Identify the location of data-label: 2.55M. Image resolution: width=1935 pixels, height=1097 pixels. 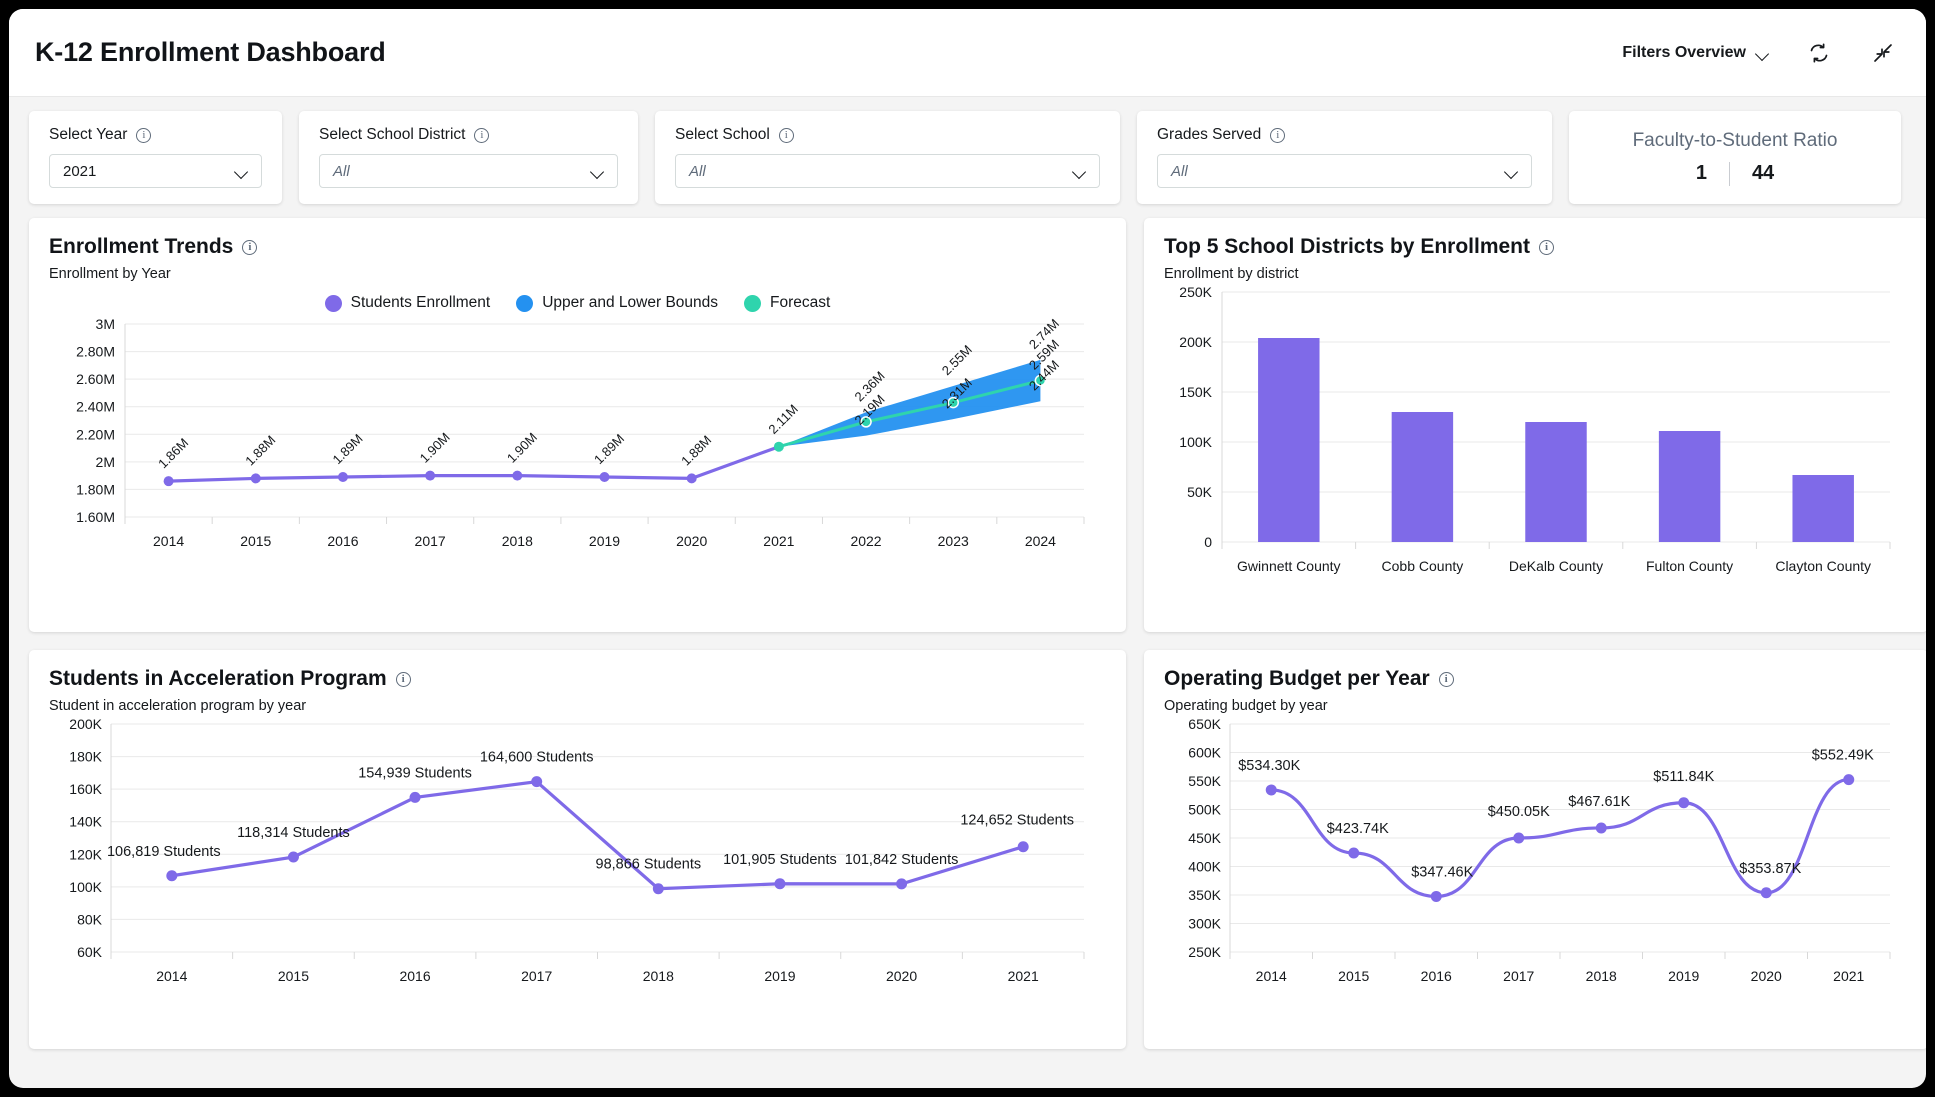
(957, 360).